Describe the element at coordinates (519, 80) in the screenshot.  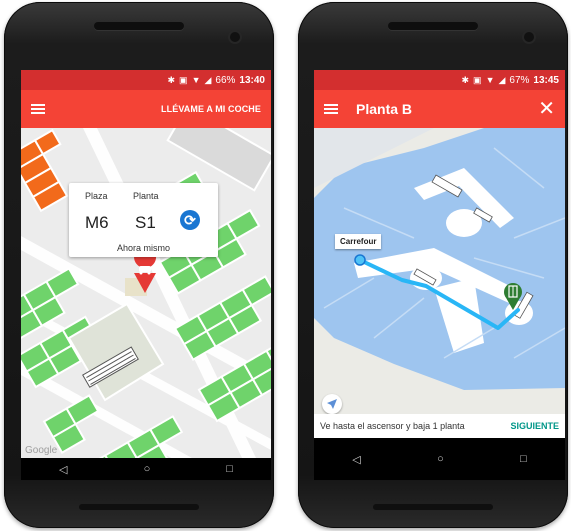
I see `battery-percent: 67%` at that location.